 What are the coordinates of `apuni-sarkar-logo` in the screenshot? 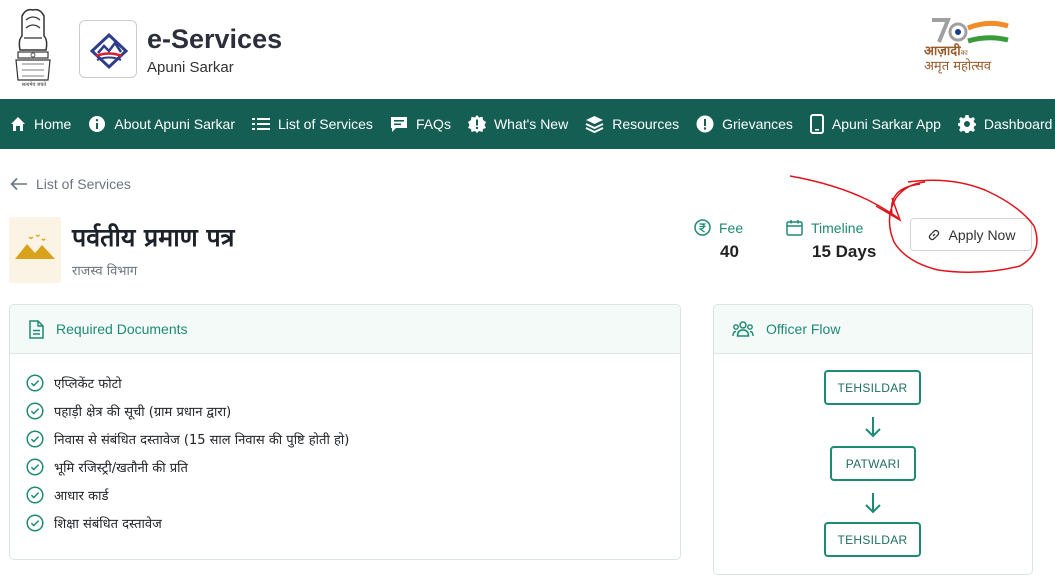 It's located at (108, 49).